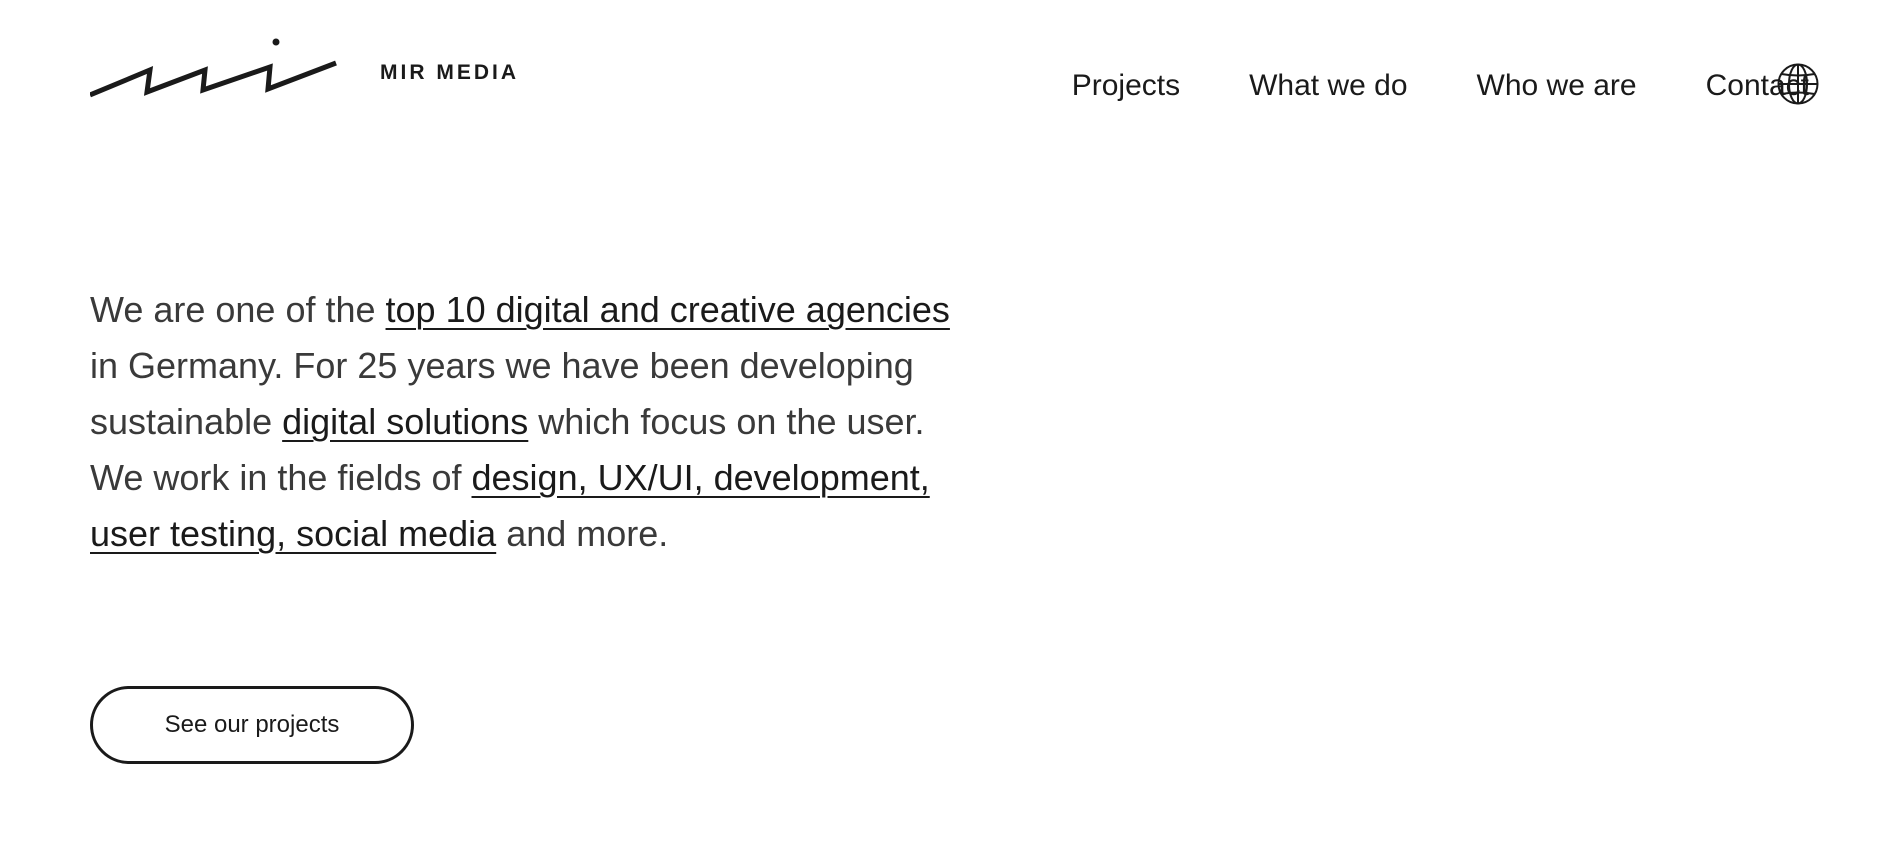  What do you see at coordinates (1557, 86) in the screenshot?
I see `nav-item-who-we-are: Who we are` at bounding box center [1557, 86].